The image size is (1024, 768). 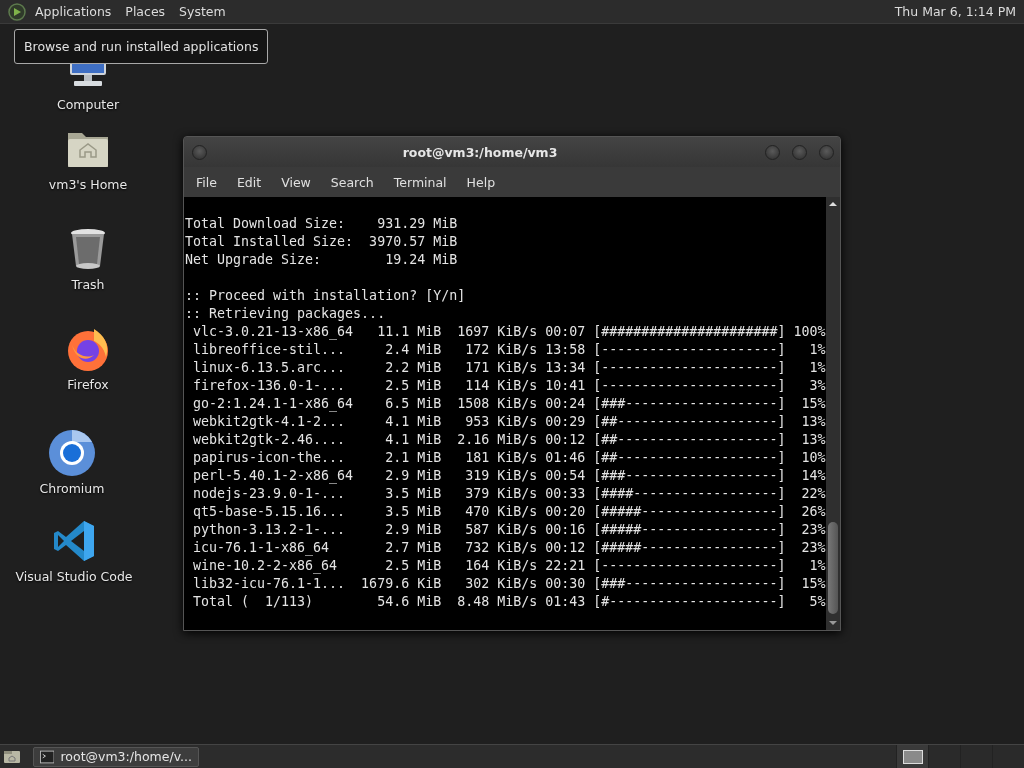 I want to click on terminal-line: firefox-136.0-1-... 2.5 MiB 114 KiB/s 10:41 [----------------------] 3%, so click(x=509, y=386).